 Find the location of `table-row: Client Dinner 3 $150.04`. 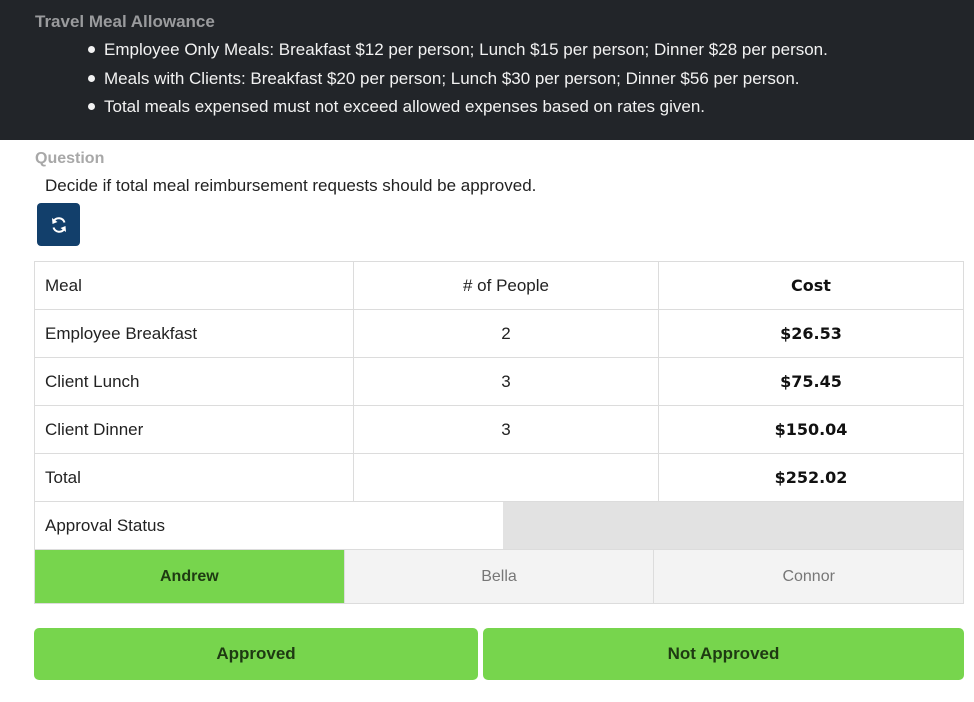

table-row: Client Dinner 3 $150.04 is located at coordinates (499, 430).